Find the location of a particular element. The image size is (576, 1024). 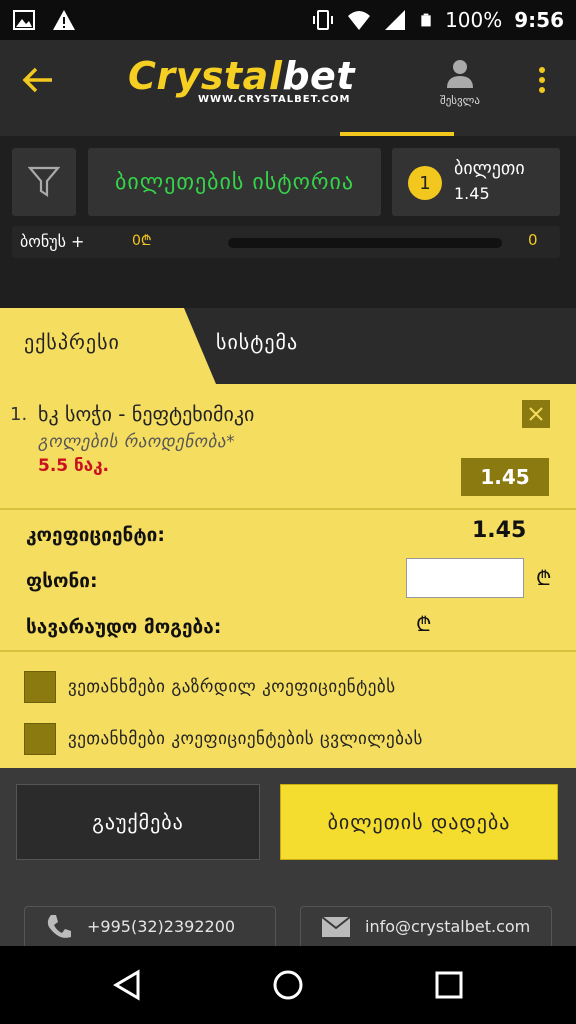

event-name: ხკ სოჭი - ნეფტეხიმიკი is located at coordinates (146, 414).